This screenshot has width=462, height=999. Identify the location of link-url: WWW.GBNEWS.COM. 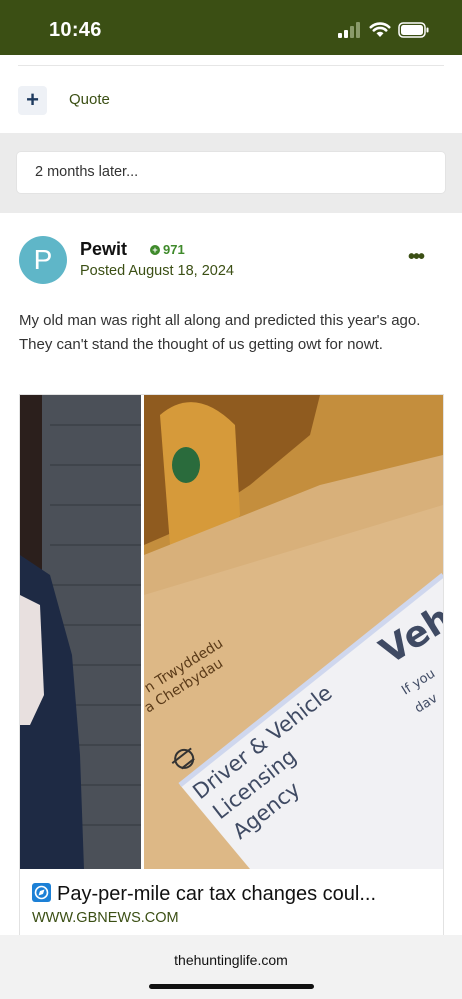
(105, 918).